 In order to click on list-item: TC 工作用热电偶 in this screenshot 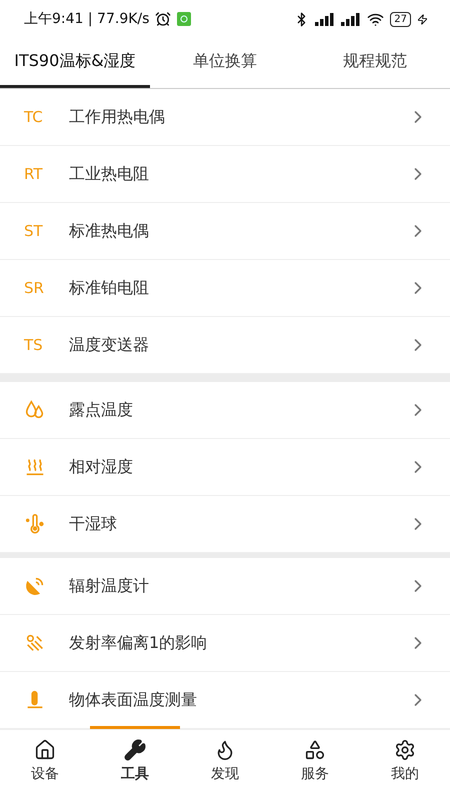, I will do `click(225, 117)`.